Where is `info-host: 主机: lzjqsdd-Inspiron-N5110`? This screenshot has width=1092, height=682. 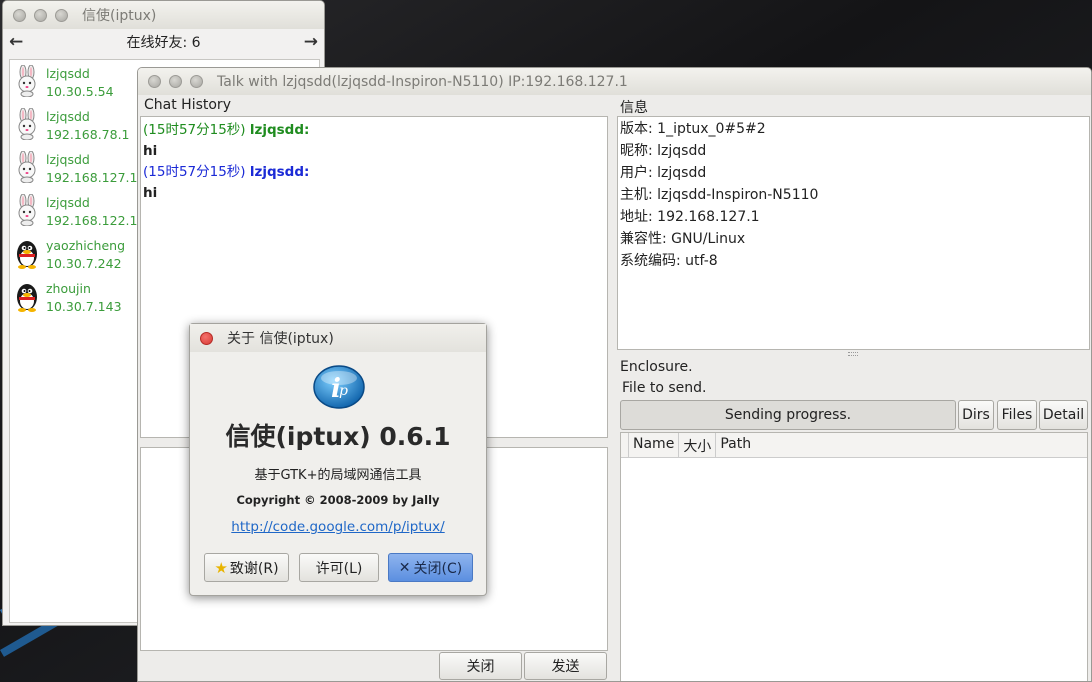
info-host: 主机: lzjqsdd-Inspiron-N5110 is located at coordinates (719, 195).